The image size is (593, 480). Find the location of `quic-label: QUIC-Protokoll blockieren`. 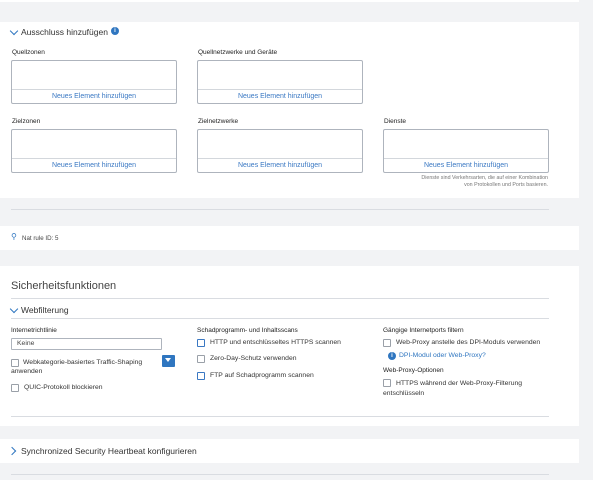

quic-label: QUIC-Protokoll blockieren is located at coordinates (63, 387).